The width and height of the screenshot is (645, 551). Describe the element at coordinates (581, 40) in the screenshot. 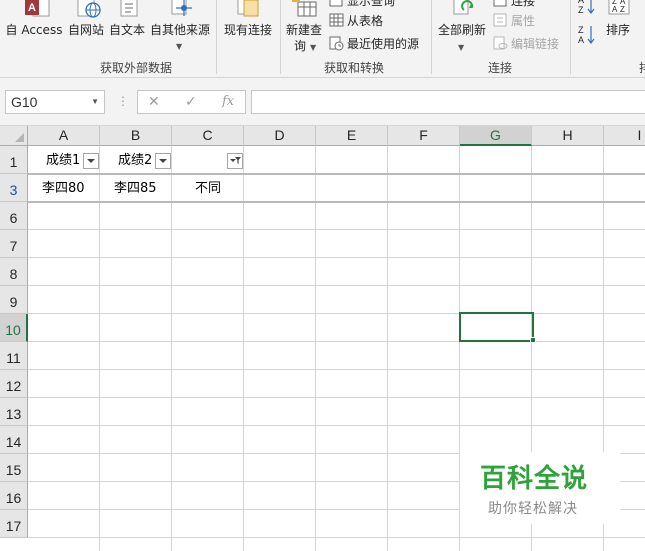

I see `sort-za-bottom-letter: A` at that location.